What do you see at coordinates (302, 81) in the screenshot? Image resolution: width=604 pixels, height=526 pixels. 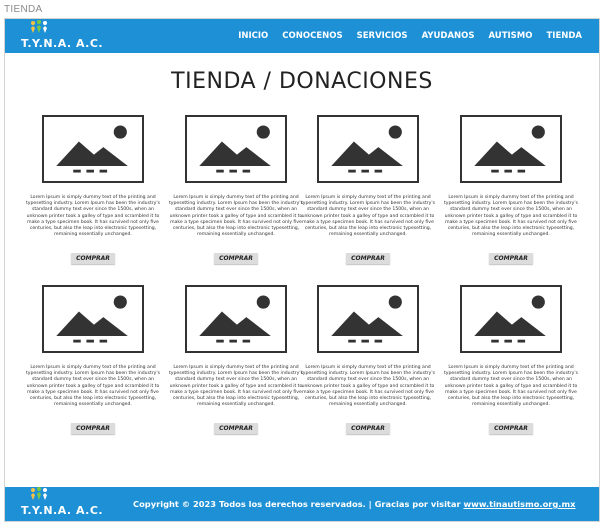 I see `page-title: TIENDA / DONACIONES` at bounding box center [302, 81].